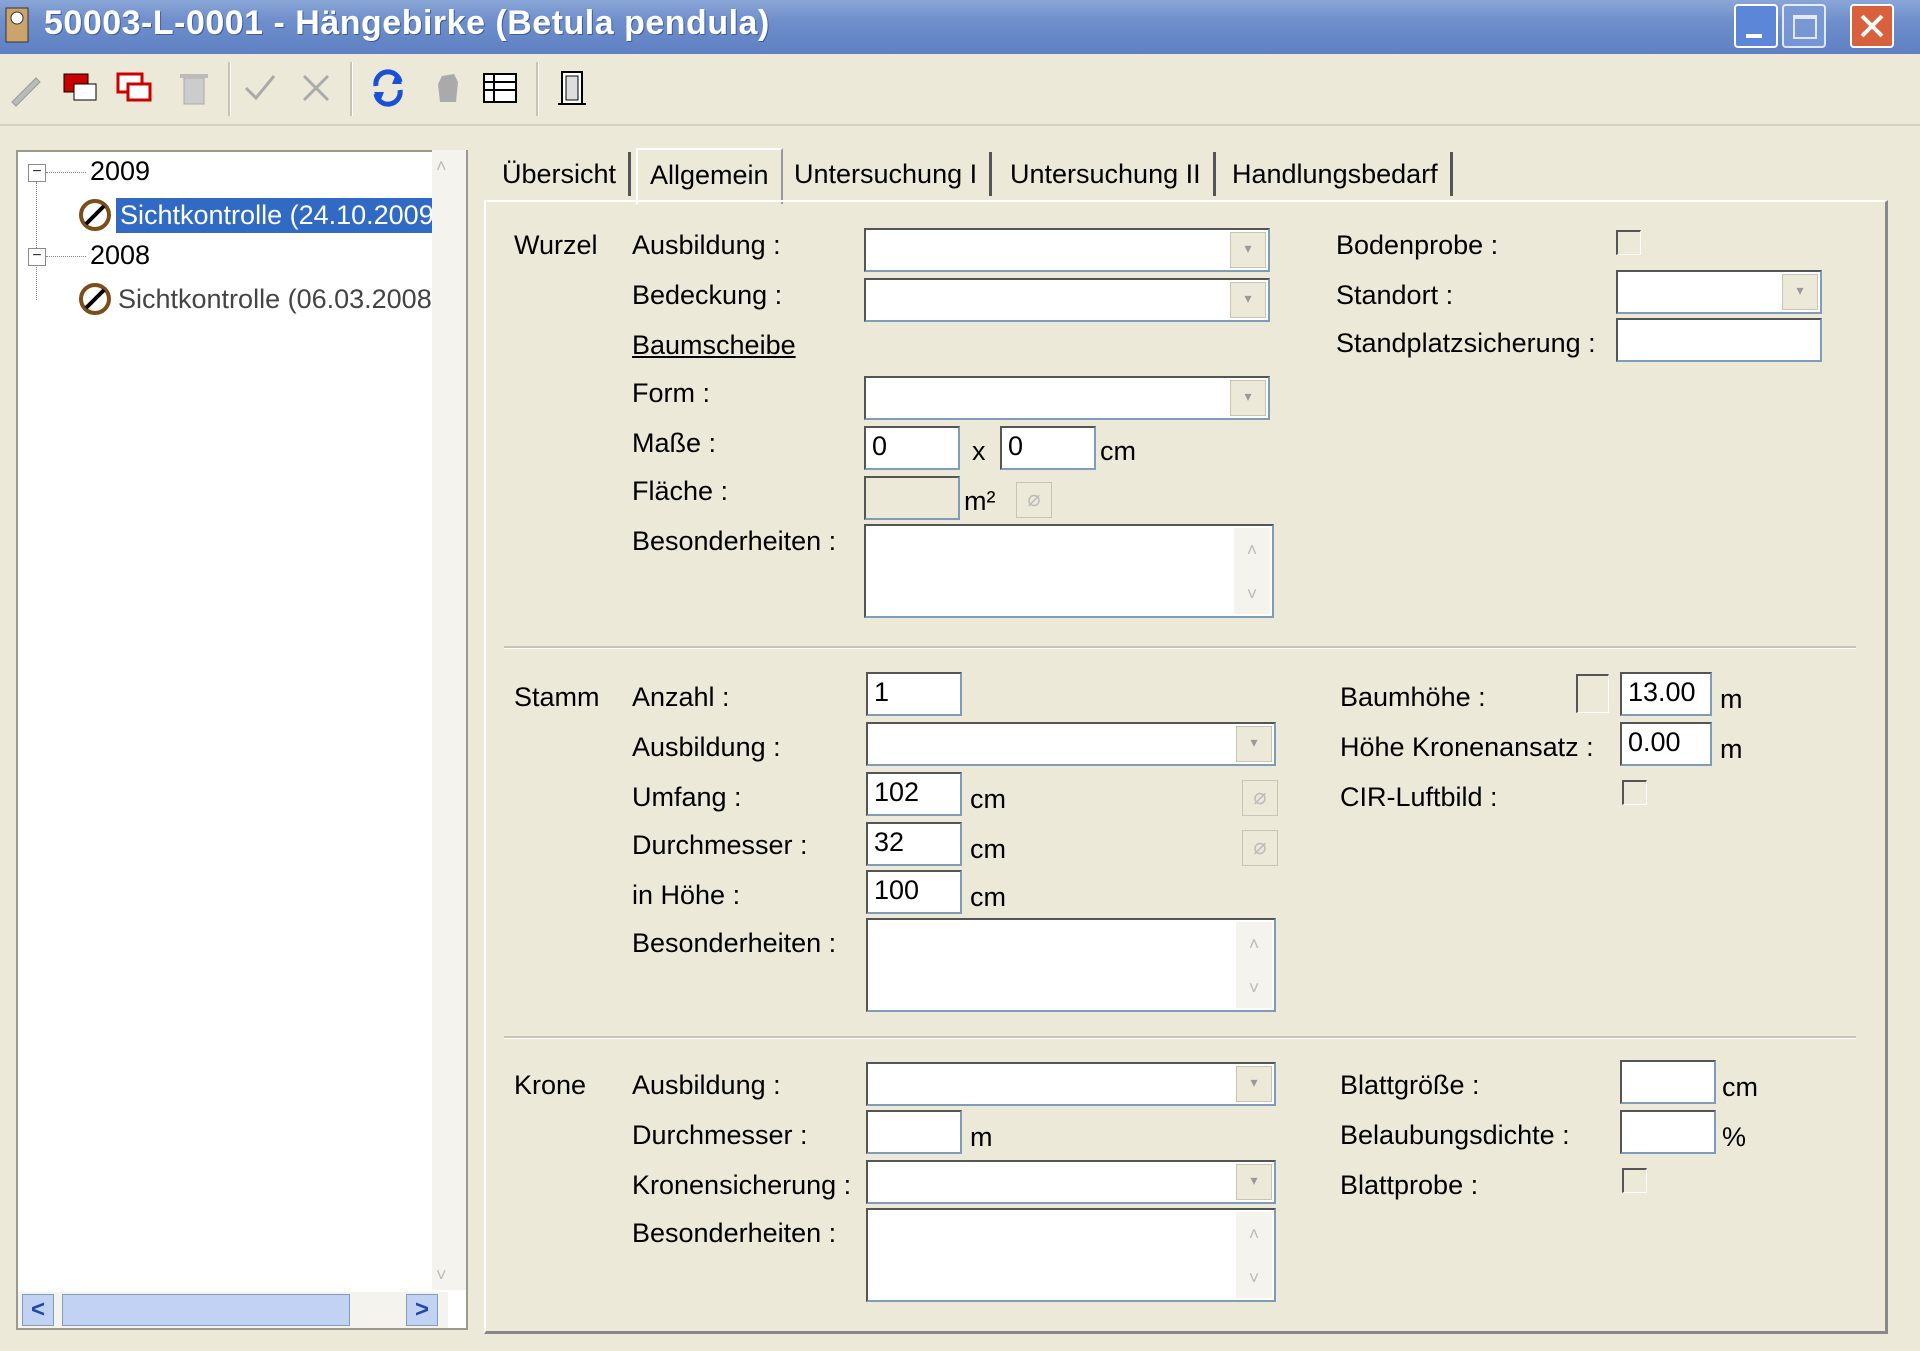  Describe the element at coordinates (1260, 798) in the screenshot. I see `calc-umfang-icon: ⌀` at that location.